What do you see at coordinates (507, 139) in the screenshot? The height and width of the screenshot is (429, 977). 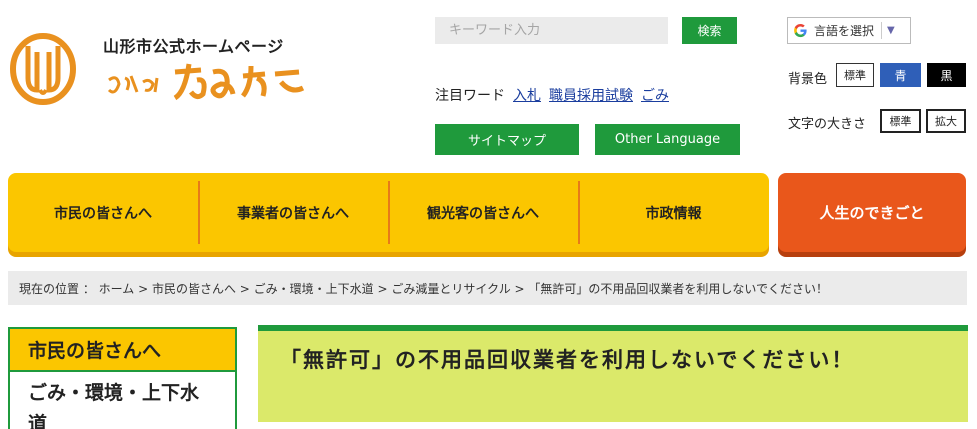 I see `sitemap-button: サイトマップ` at bounding box center [507, 139].